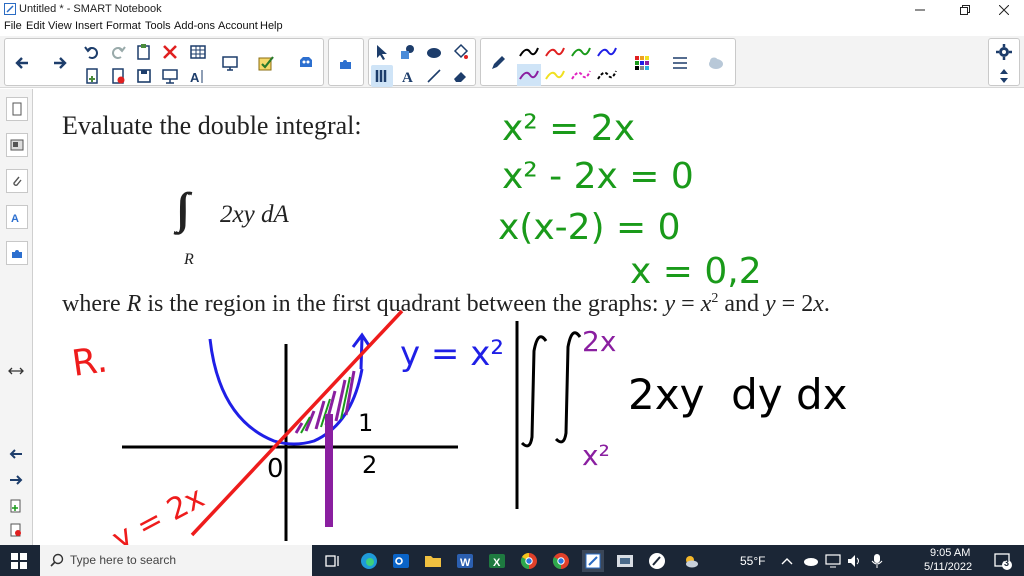 The height and width of the screenshot is (576, 1024). What do you see at coordinates (599, 341) in the screenshot?
I see `integral-upper-limit: 2x` at bounding box center [599, 341].